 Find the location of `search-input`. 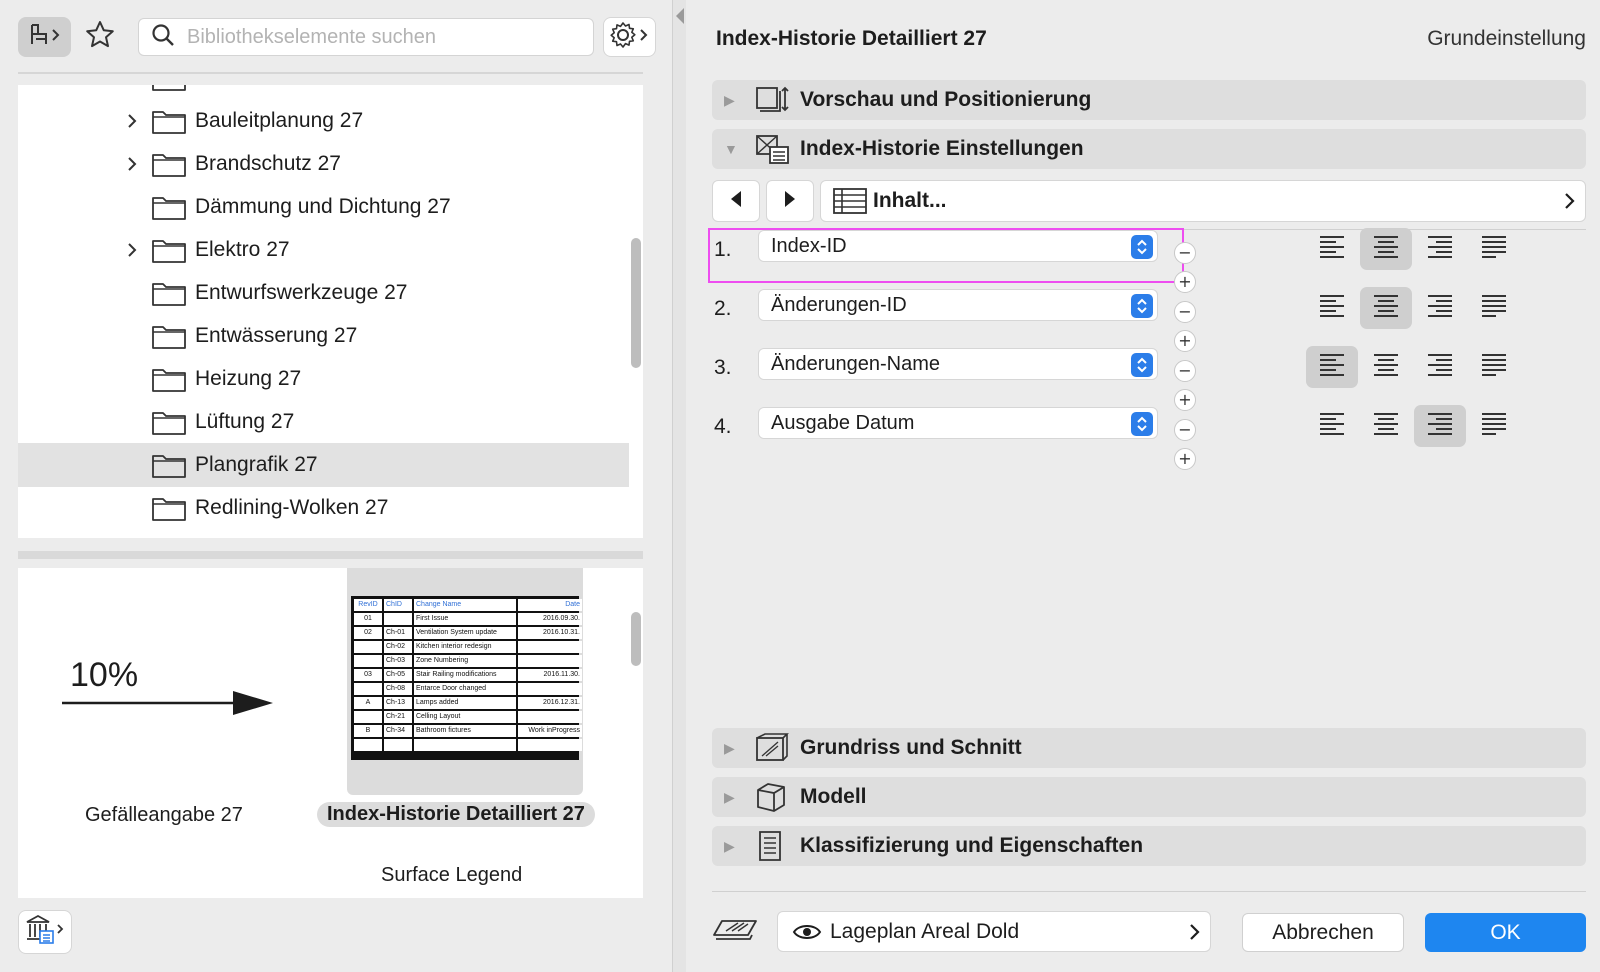

search-input is located at coordinates (390, 37).